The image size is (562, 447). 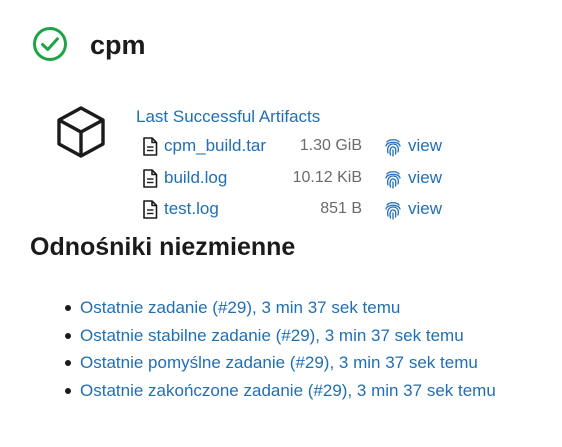 What do you see at coordinates (81, 132) in the screenshot?
I see `package-cube-icon` at bounding box center [81, 132].